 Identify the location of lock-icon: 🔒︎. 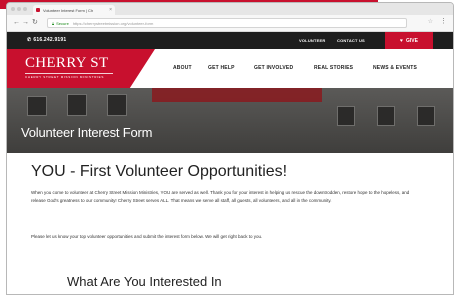
(53, 23).